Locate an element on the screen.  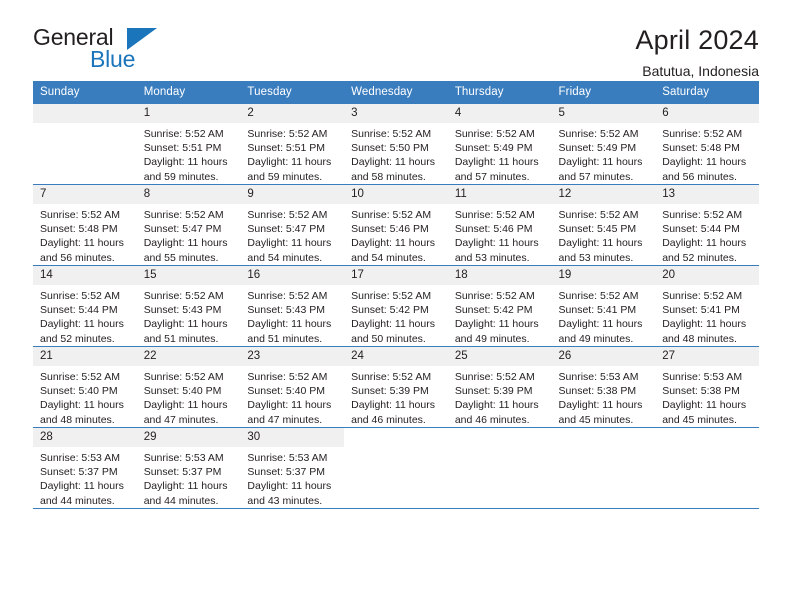
daylight-text: Daylight: 11 hours and 52 minutes. is located at coordinates (704, 250).